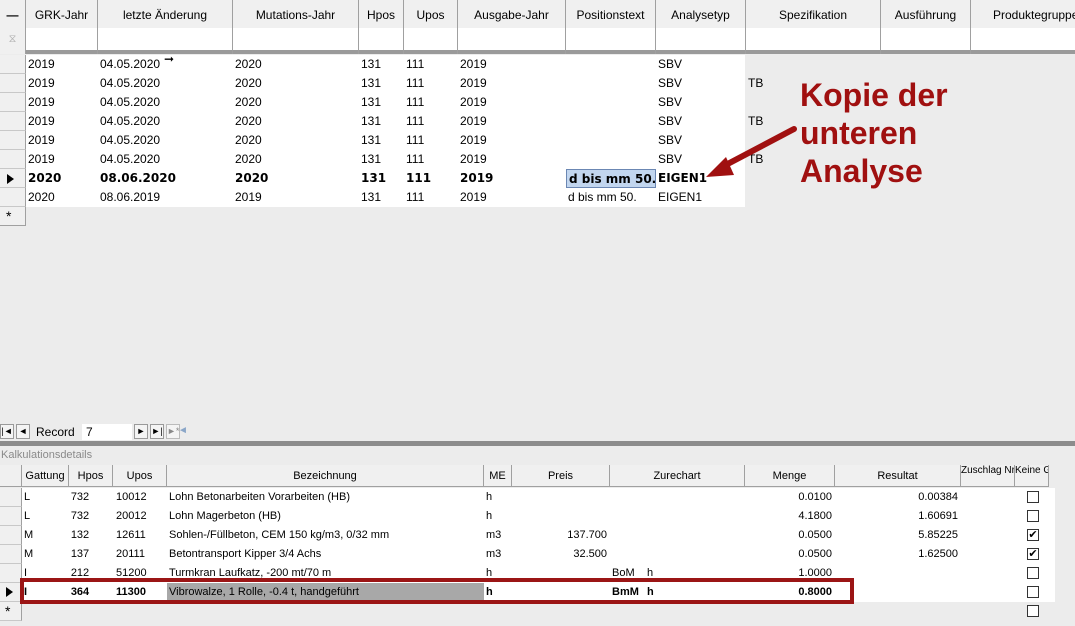 Image resolution: width=1075 pixels, height=626 pixels. I want to click on cell-aend: 08.06.2020, so click(138, 178).